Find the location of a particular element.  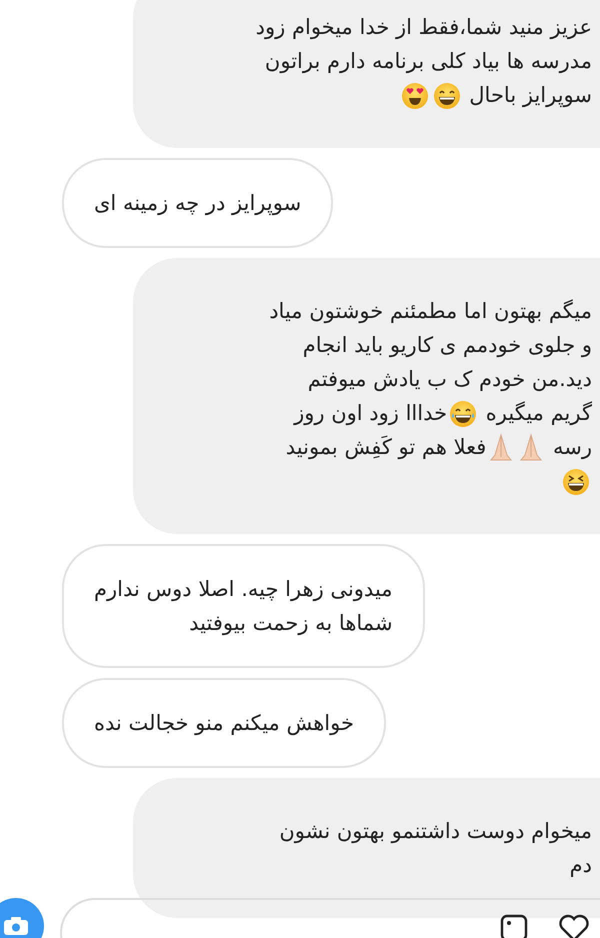

message-text: دید.من خودم ک ب یادش میوفتم is located at coordinates (450, 379).